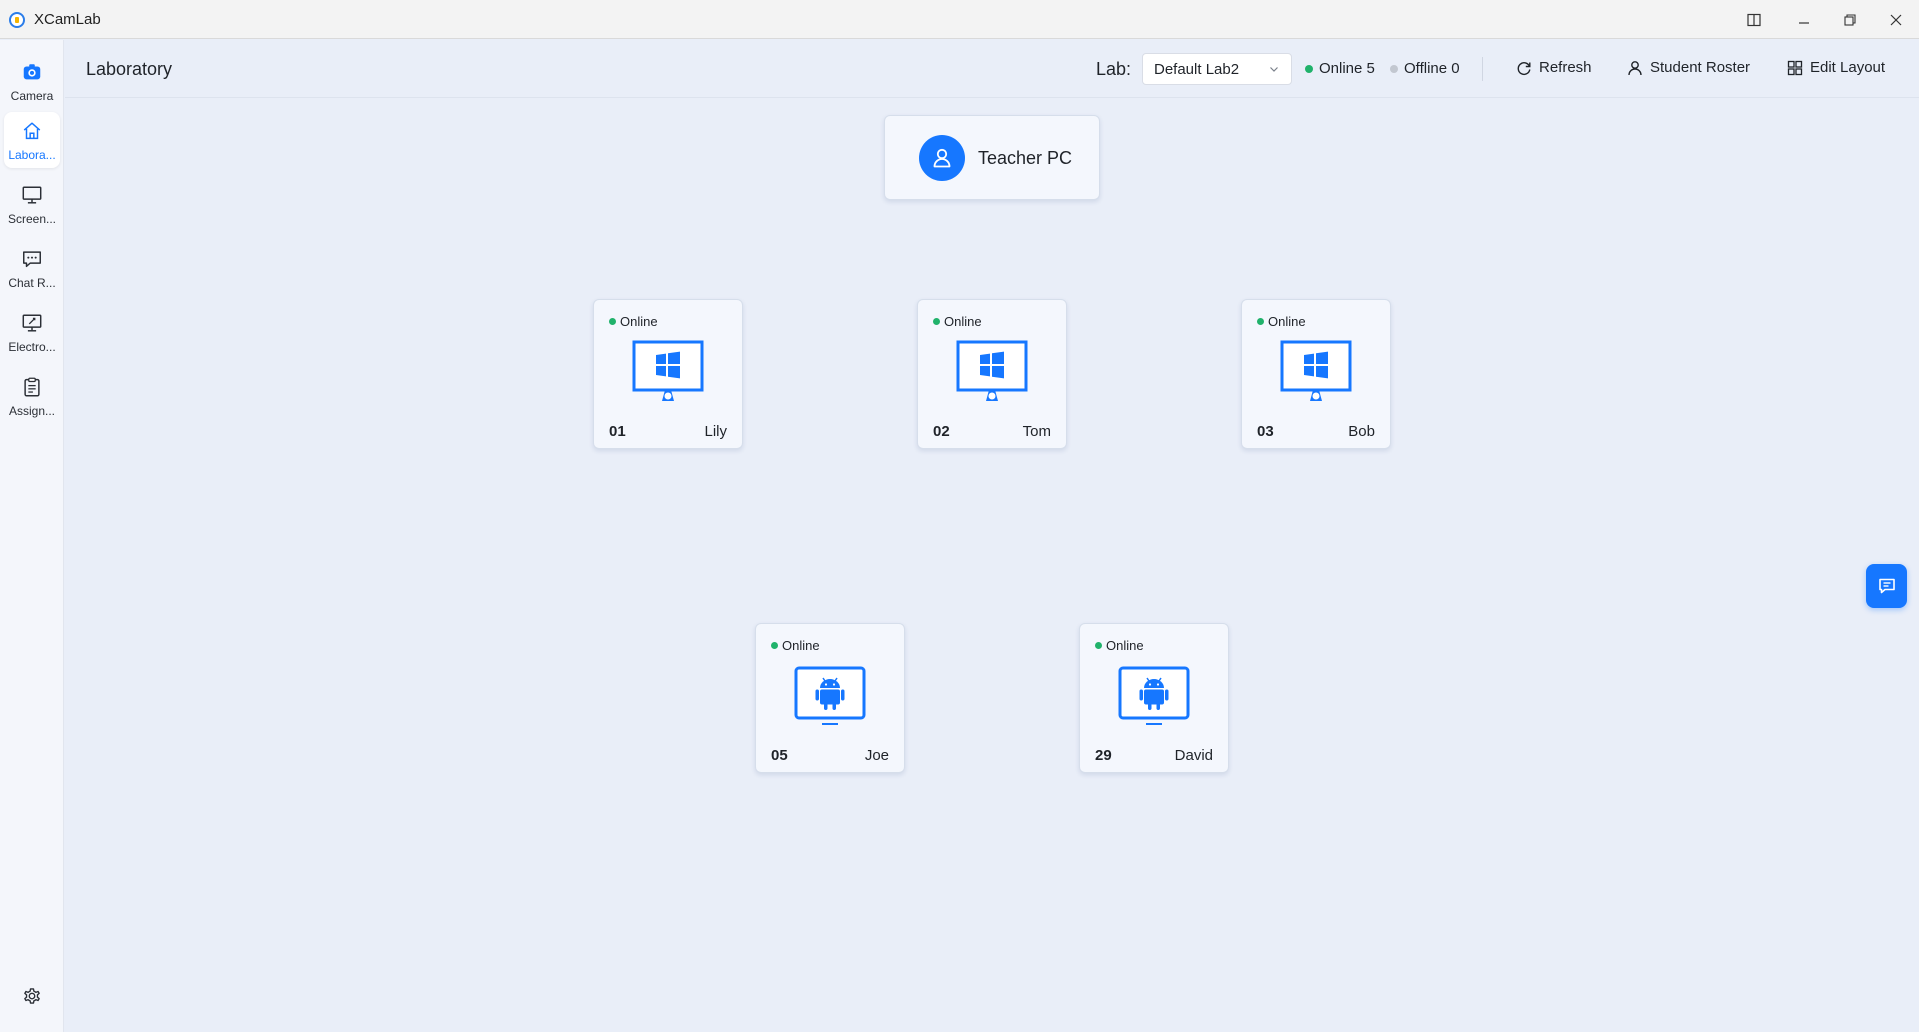 This screenshot has width=1919, height=1032. I want to click on lab-select-value: Default Lab2, so click(1197, 69).